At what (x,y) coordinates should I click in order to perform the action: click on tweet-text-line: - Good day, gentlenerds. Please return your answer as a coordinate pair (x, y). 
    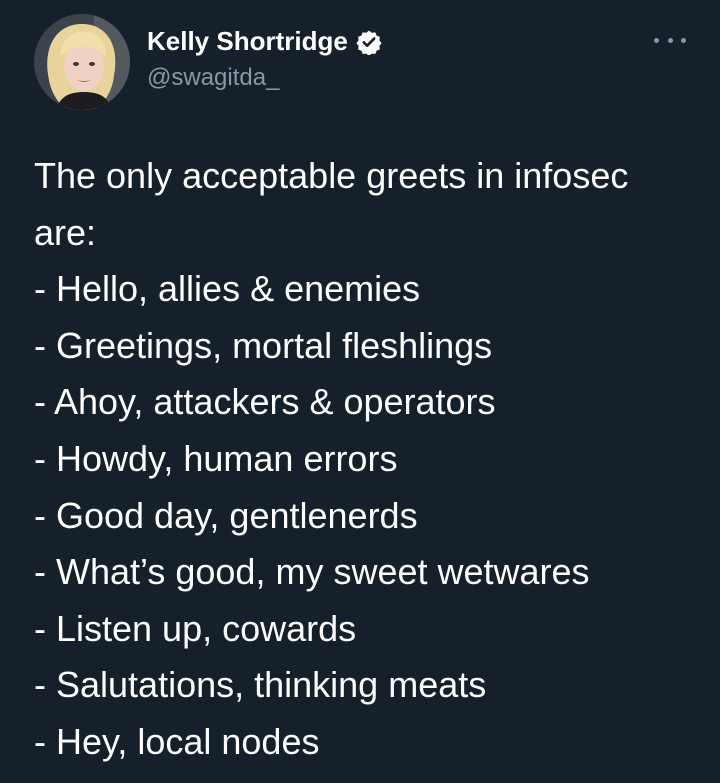
    Looking at the image, I should click on (226, 515).